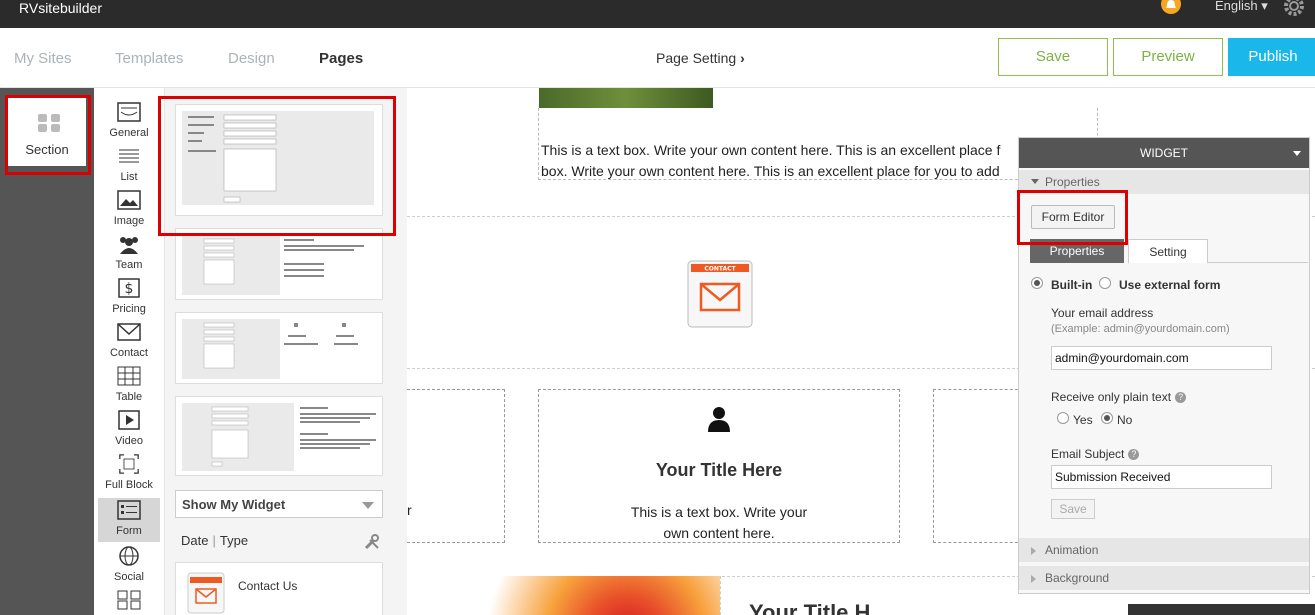  I want to click on team-icon, so click(129, 245).